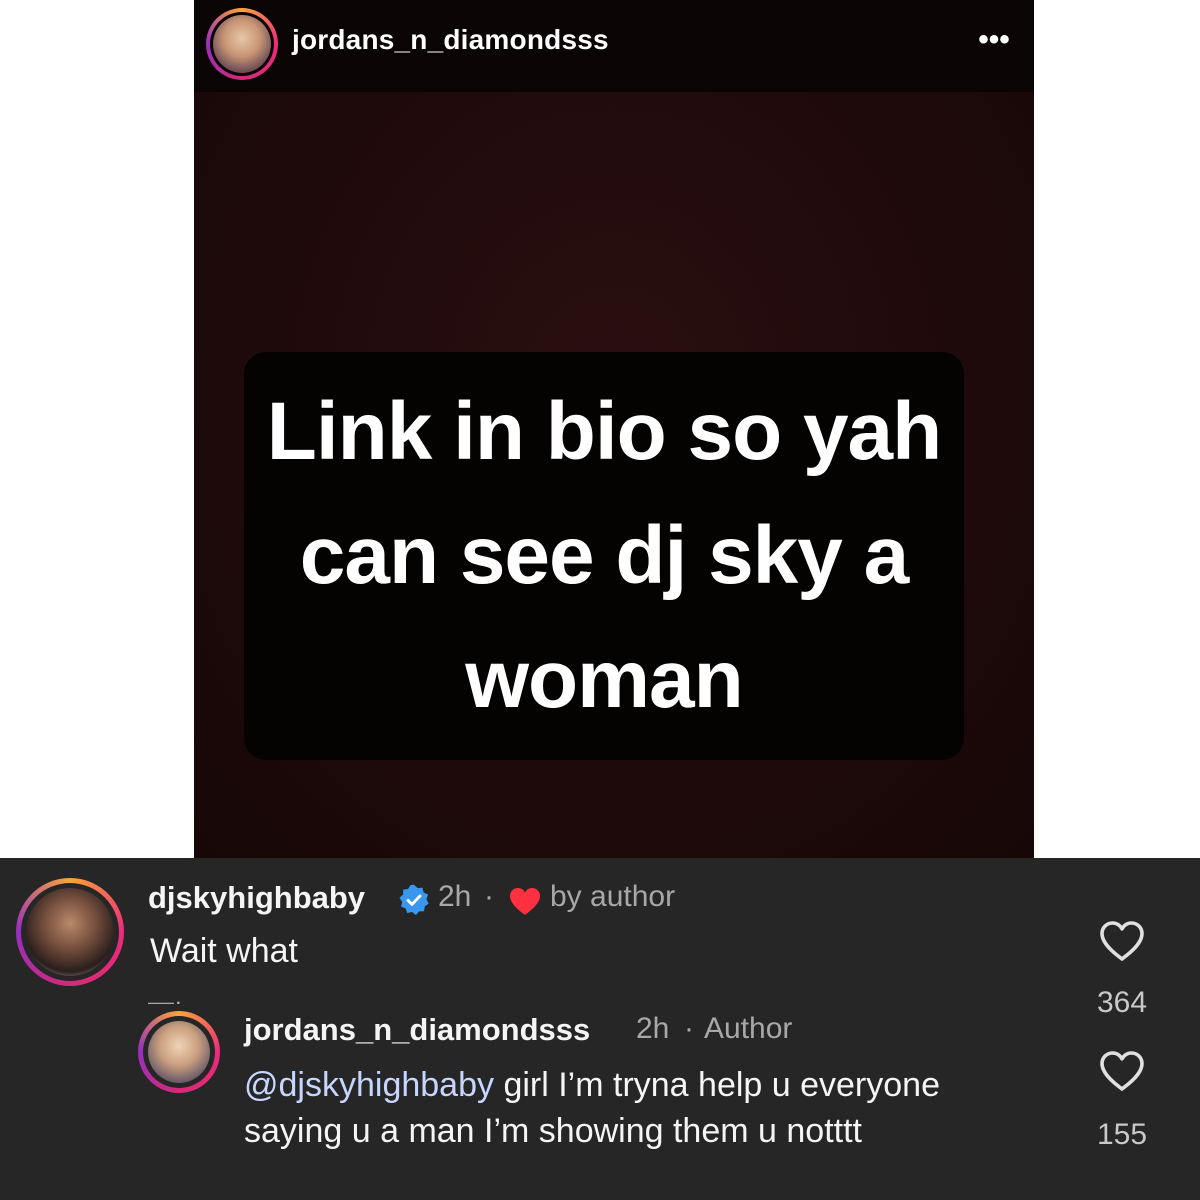 This screenshot has height=1200, width=1200. I want to click on like-count: 364, so click(1122, 1002).